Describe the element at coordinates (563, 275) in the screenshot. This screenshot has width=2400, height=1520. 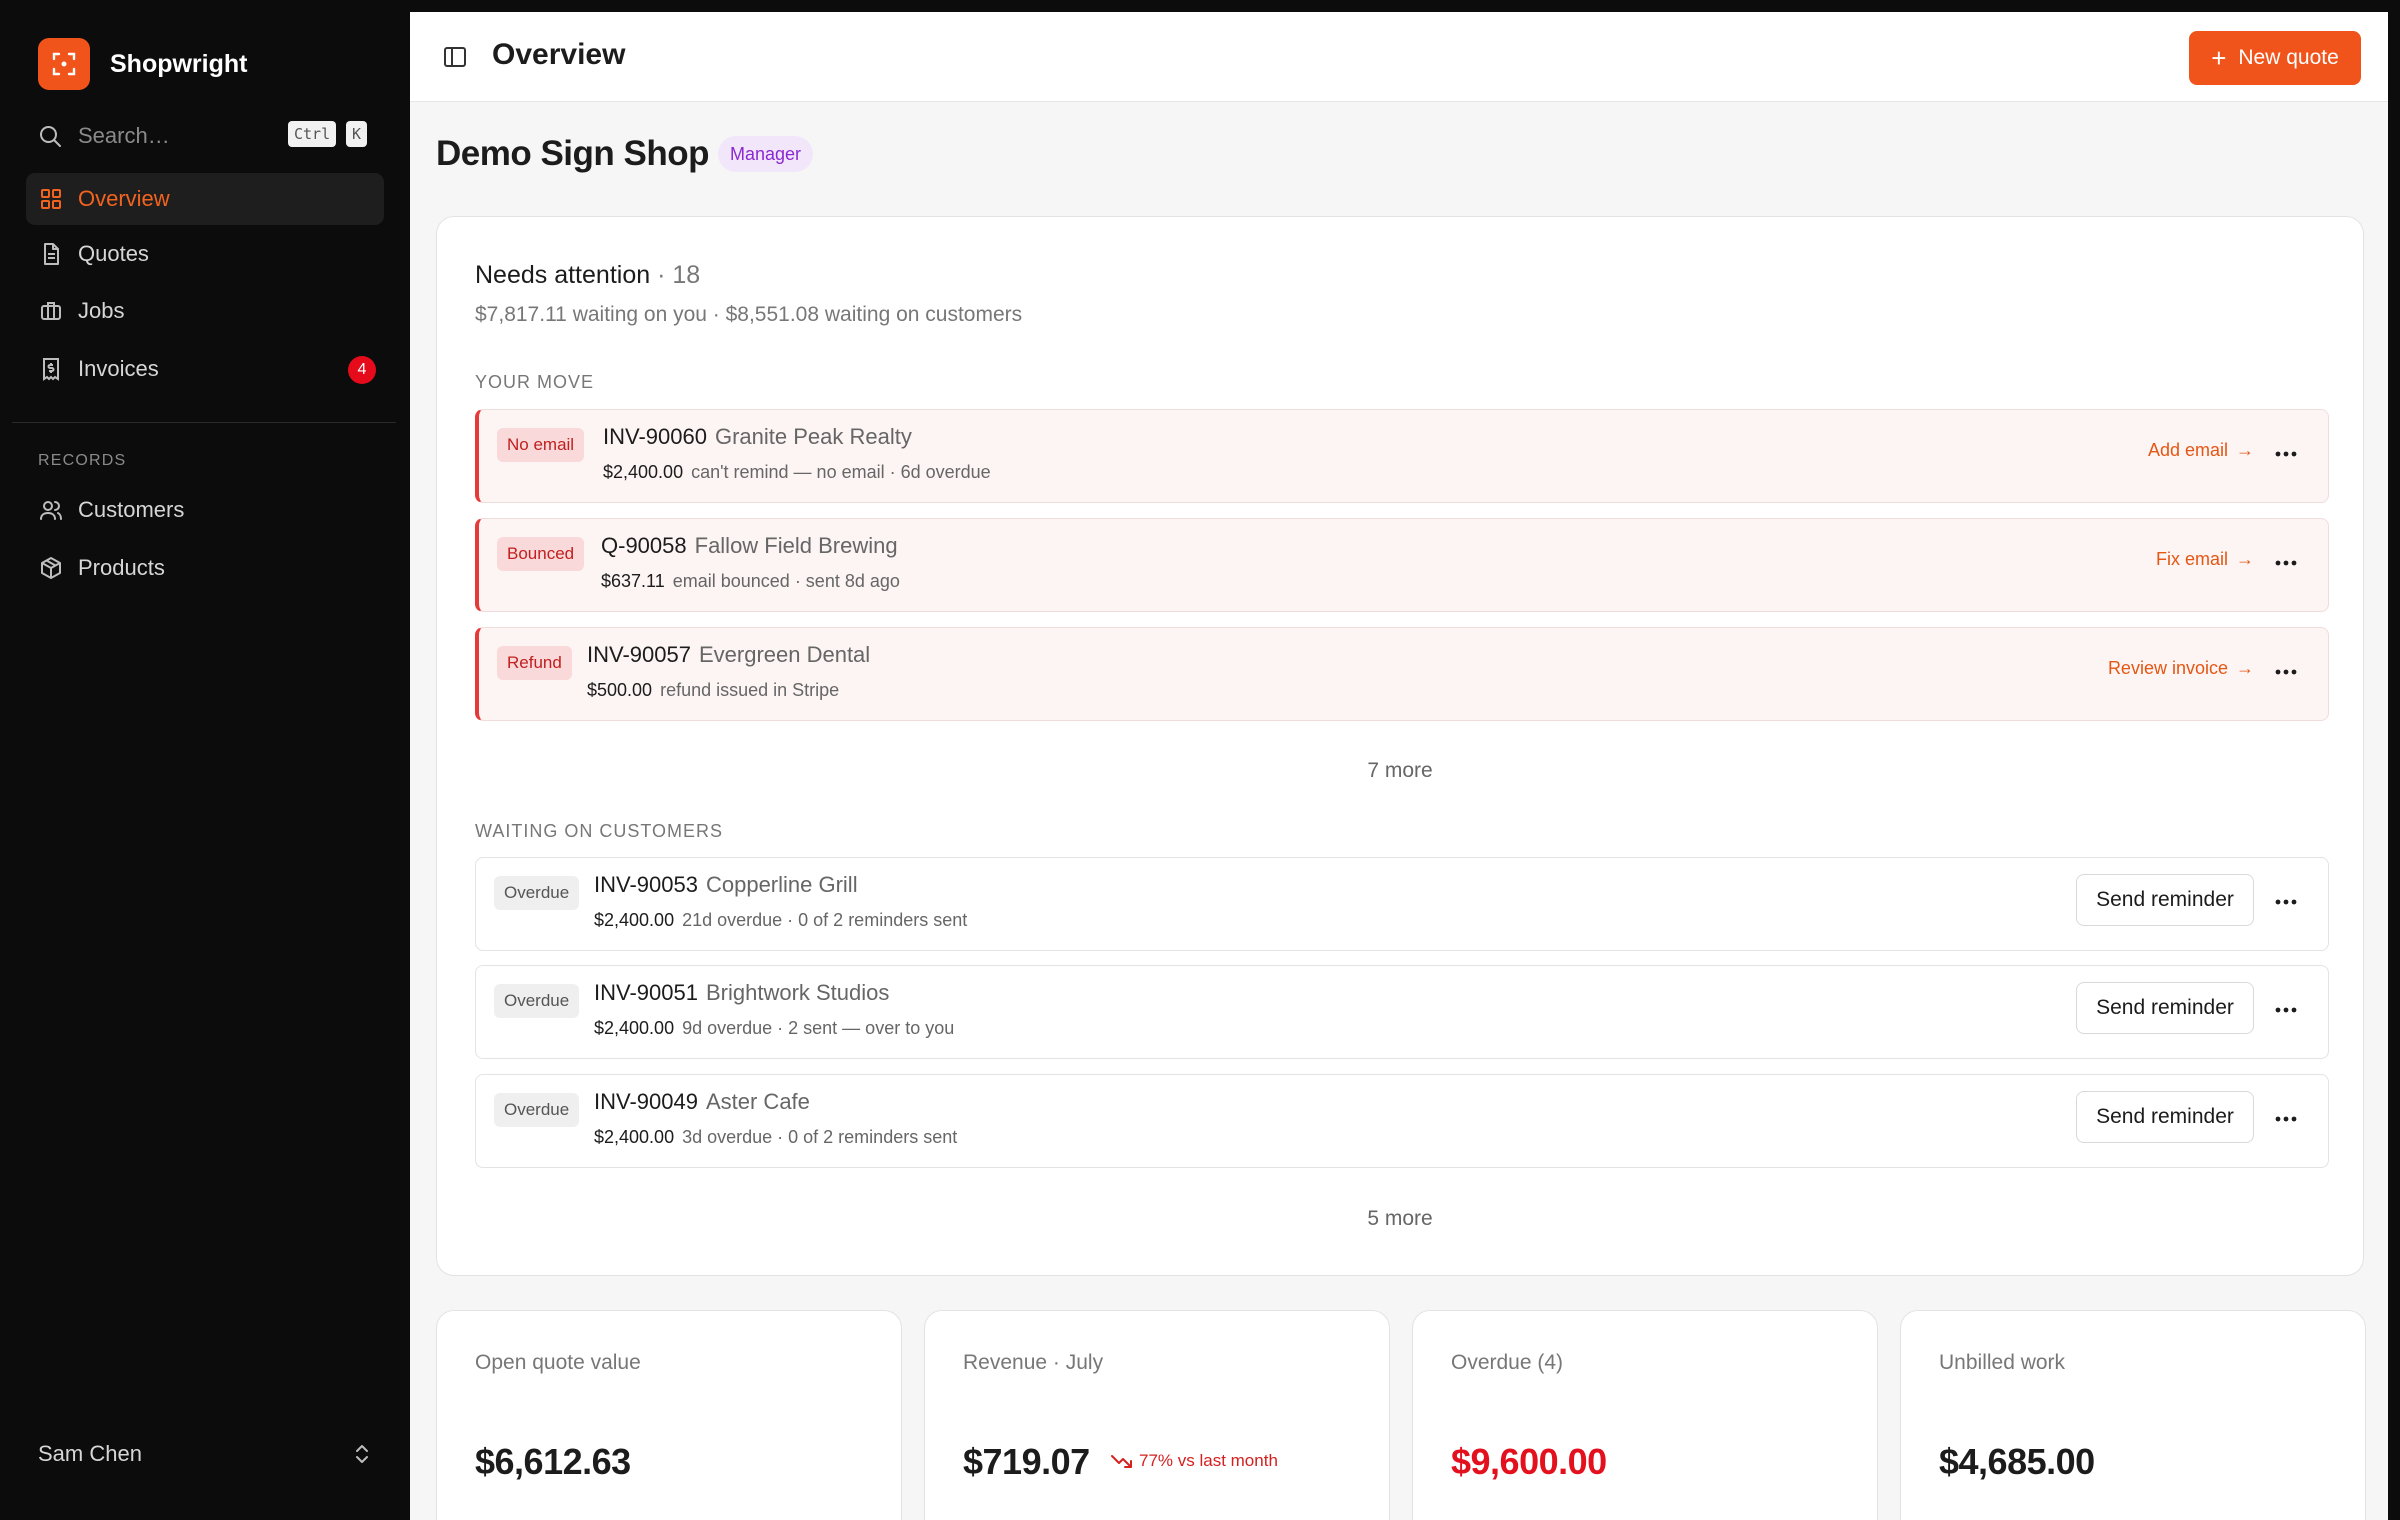
I see `needs-attention-label: Needs attention` at that location.